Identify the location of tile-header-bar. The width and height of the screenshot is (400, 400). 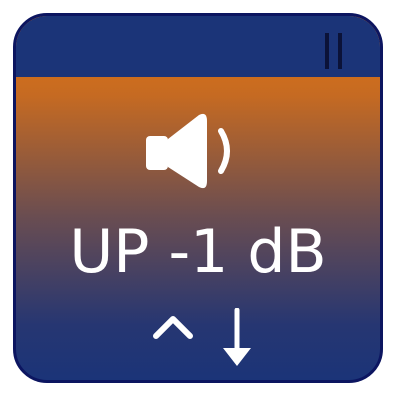
(198, 46).